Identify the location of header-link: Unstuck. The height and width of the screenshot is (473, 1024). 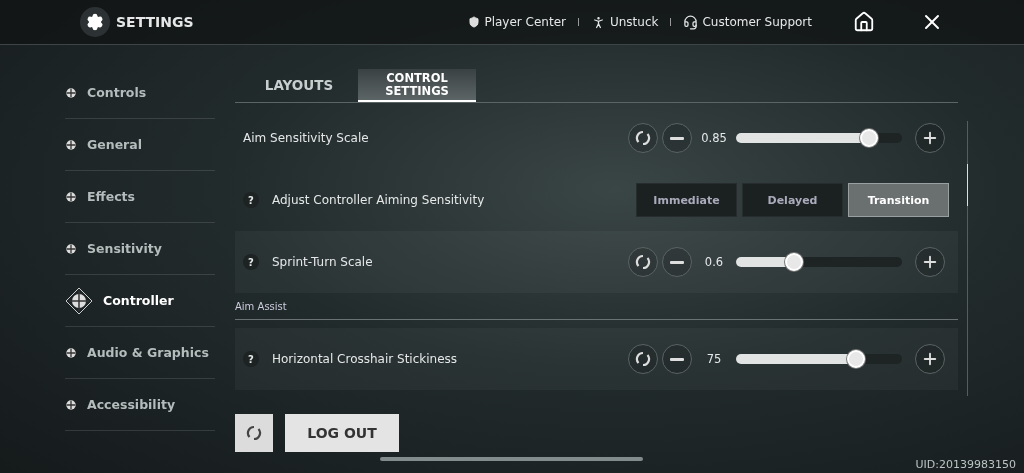
(624, 22).